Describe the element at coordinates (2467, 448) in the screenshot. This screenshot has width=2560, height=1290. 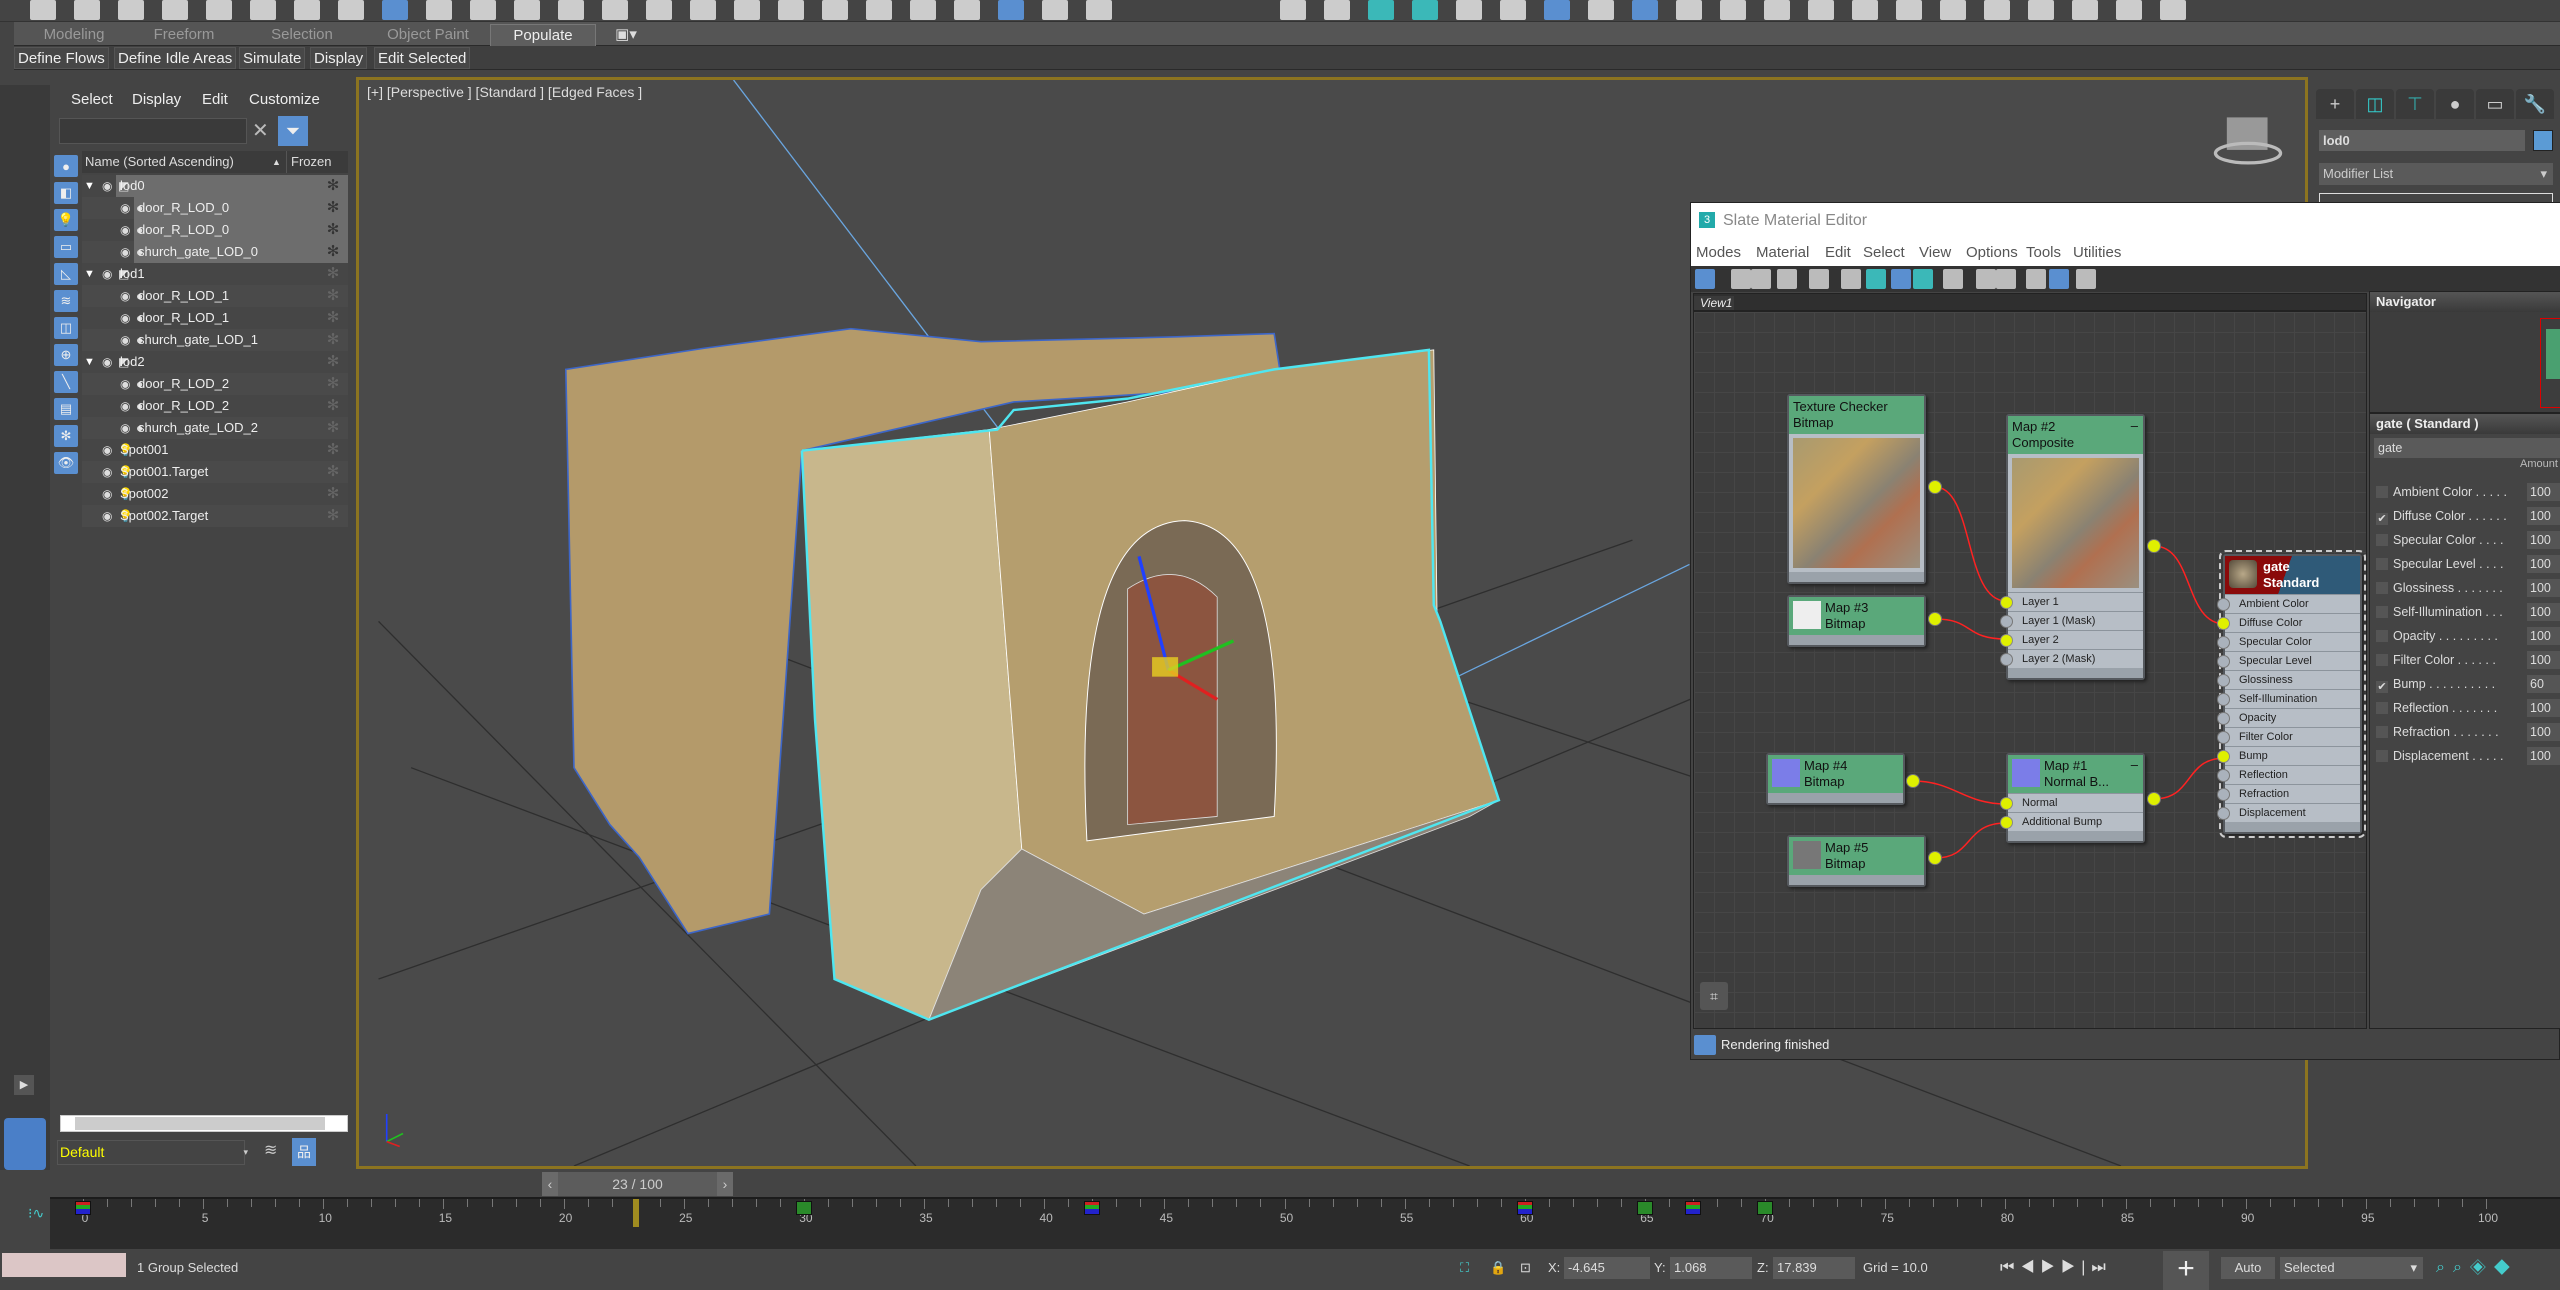
I see `material-name-field: gate` at that location.